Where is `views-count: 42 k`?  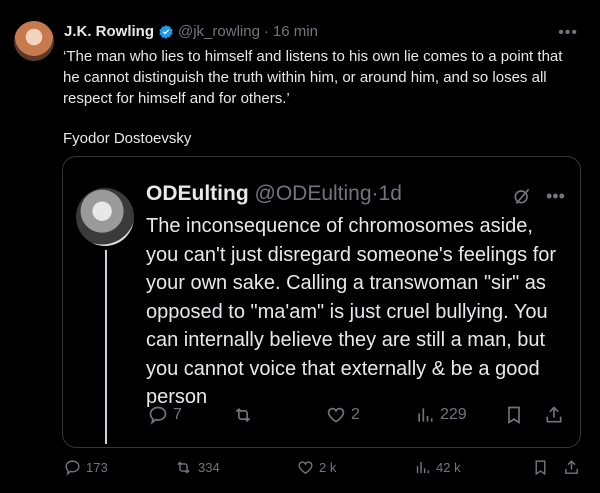
views-count: 42 k is located at coordinates (448, 467).